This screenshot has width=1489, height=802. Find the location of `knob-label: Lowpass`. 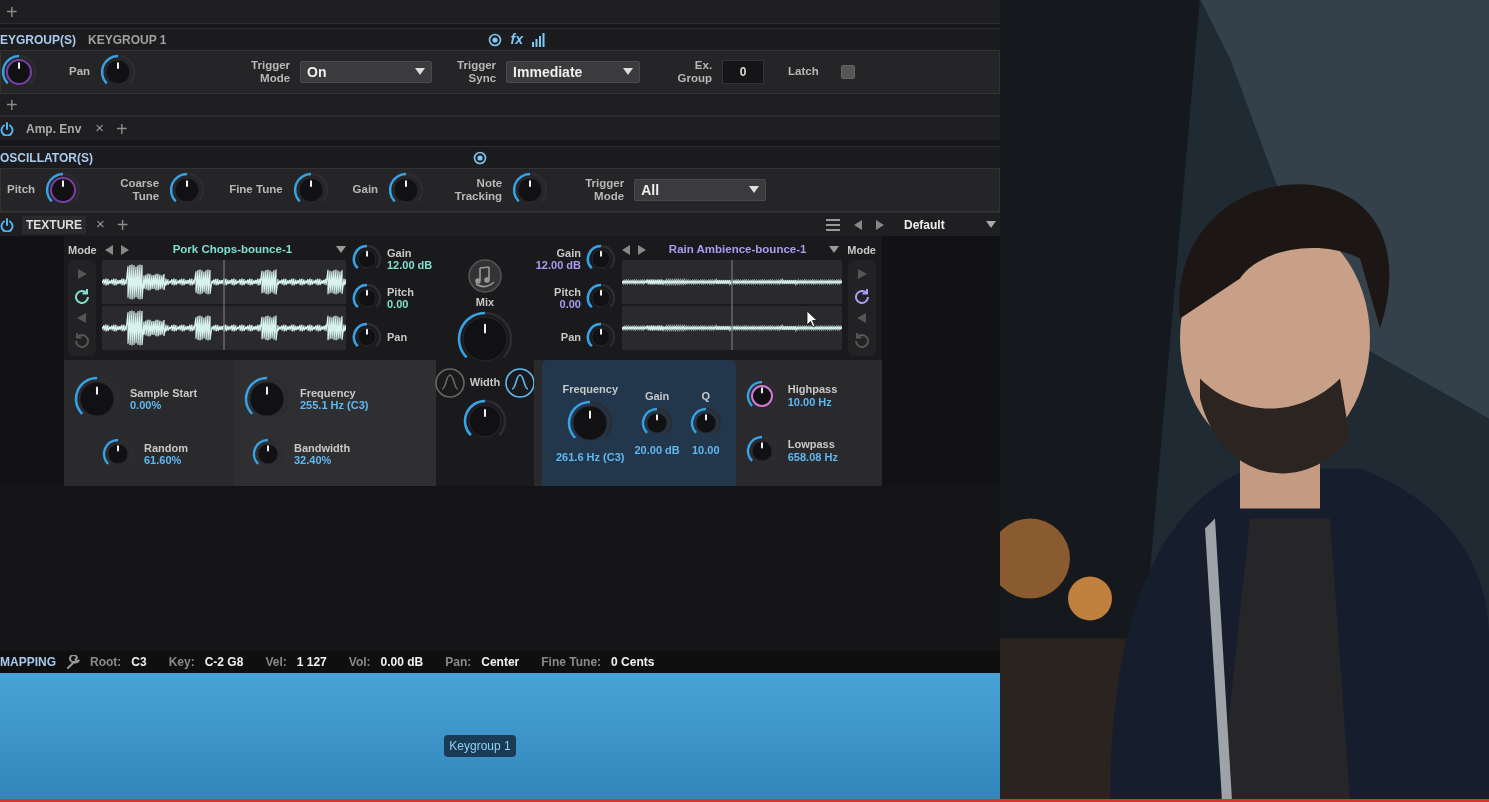

knob-label: Lowpass is located at coordinates (811, 444).